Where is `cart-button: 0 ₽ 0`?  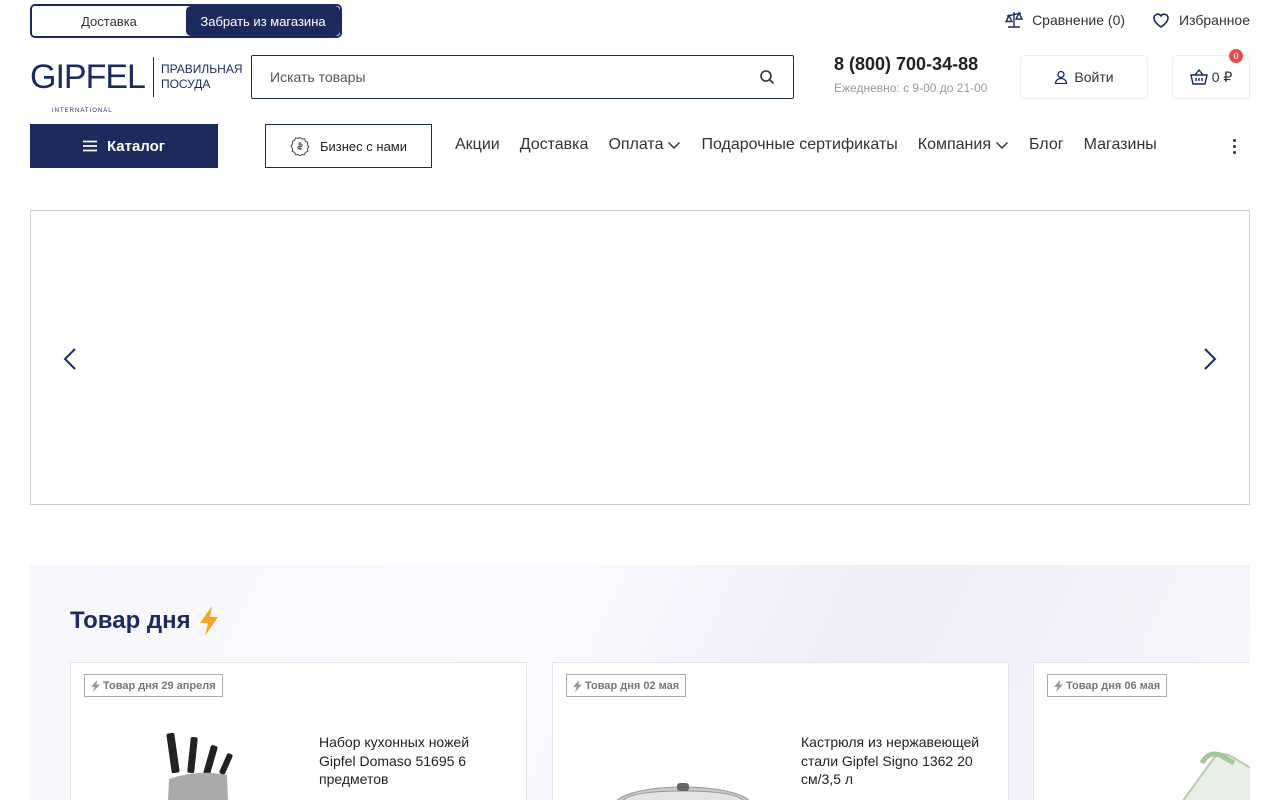
cart-button: 0 ₽ 0 is located at coordinates (1211, 74).